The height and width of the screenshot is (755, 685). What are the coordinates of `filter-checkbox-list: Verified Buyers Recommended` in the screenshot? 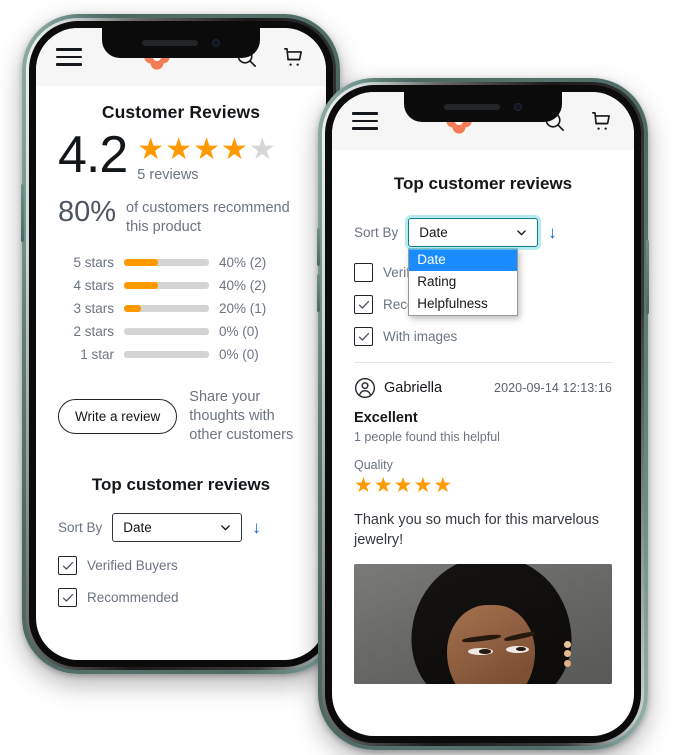 It's located at (181, 581).